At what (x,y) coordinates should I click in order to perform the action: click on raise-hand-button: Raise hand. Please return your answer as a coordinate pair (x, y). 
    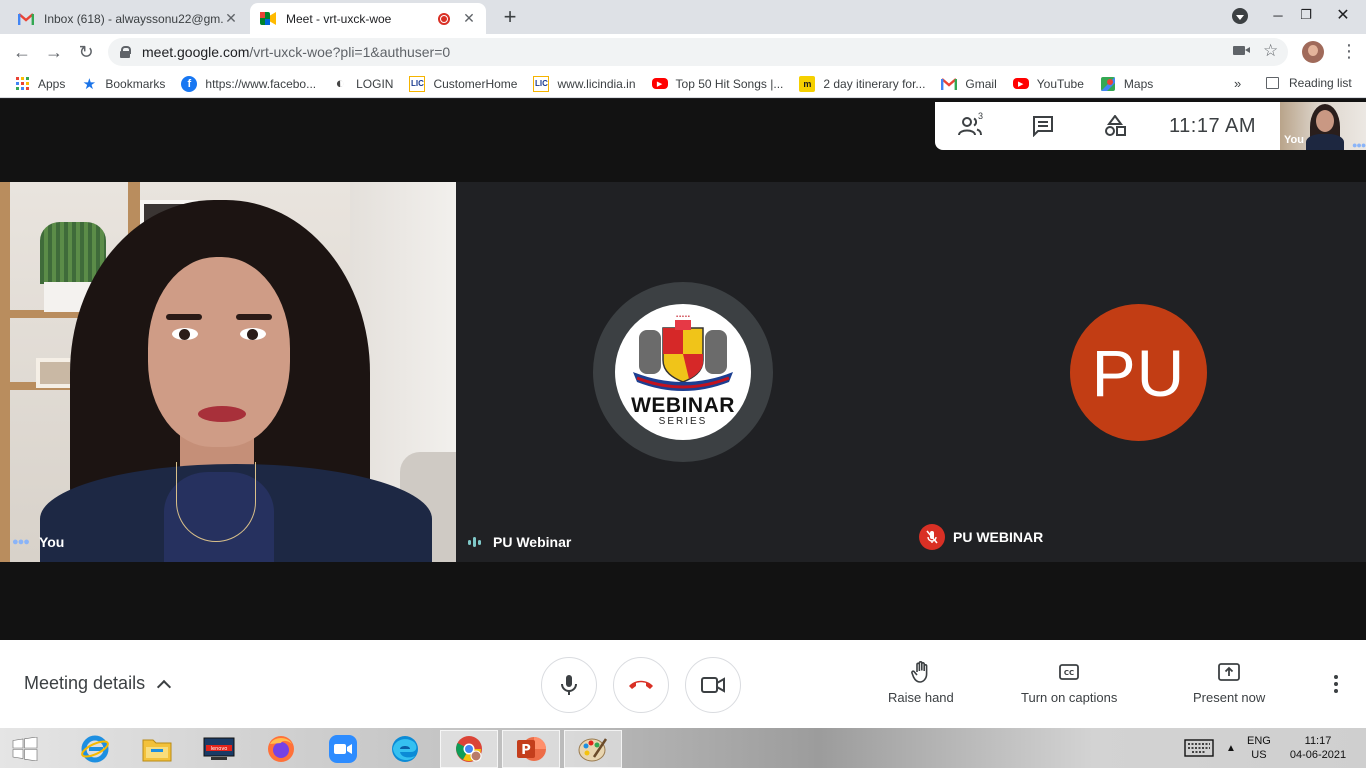
    Looking at the image, I should click on (921, 682).